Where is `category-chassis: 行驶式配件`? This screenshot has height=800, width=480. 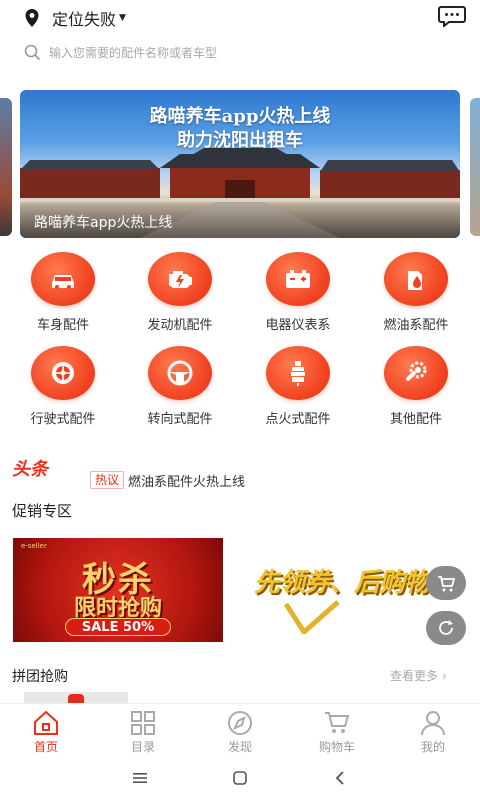 category-chassis: 行驶式配件 is located at coordinates (63, 386).